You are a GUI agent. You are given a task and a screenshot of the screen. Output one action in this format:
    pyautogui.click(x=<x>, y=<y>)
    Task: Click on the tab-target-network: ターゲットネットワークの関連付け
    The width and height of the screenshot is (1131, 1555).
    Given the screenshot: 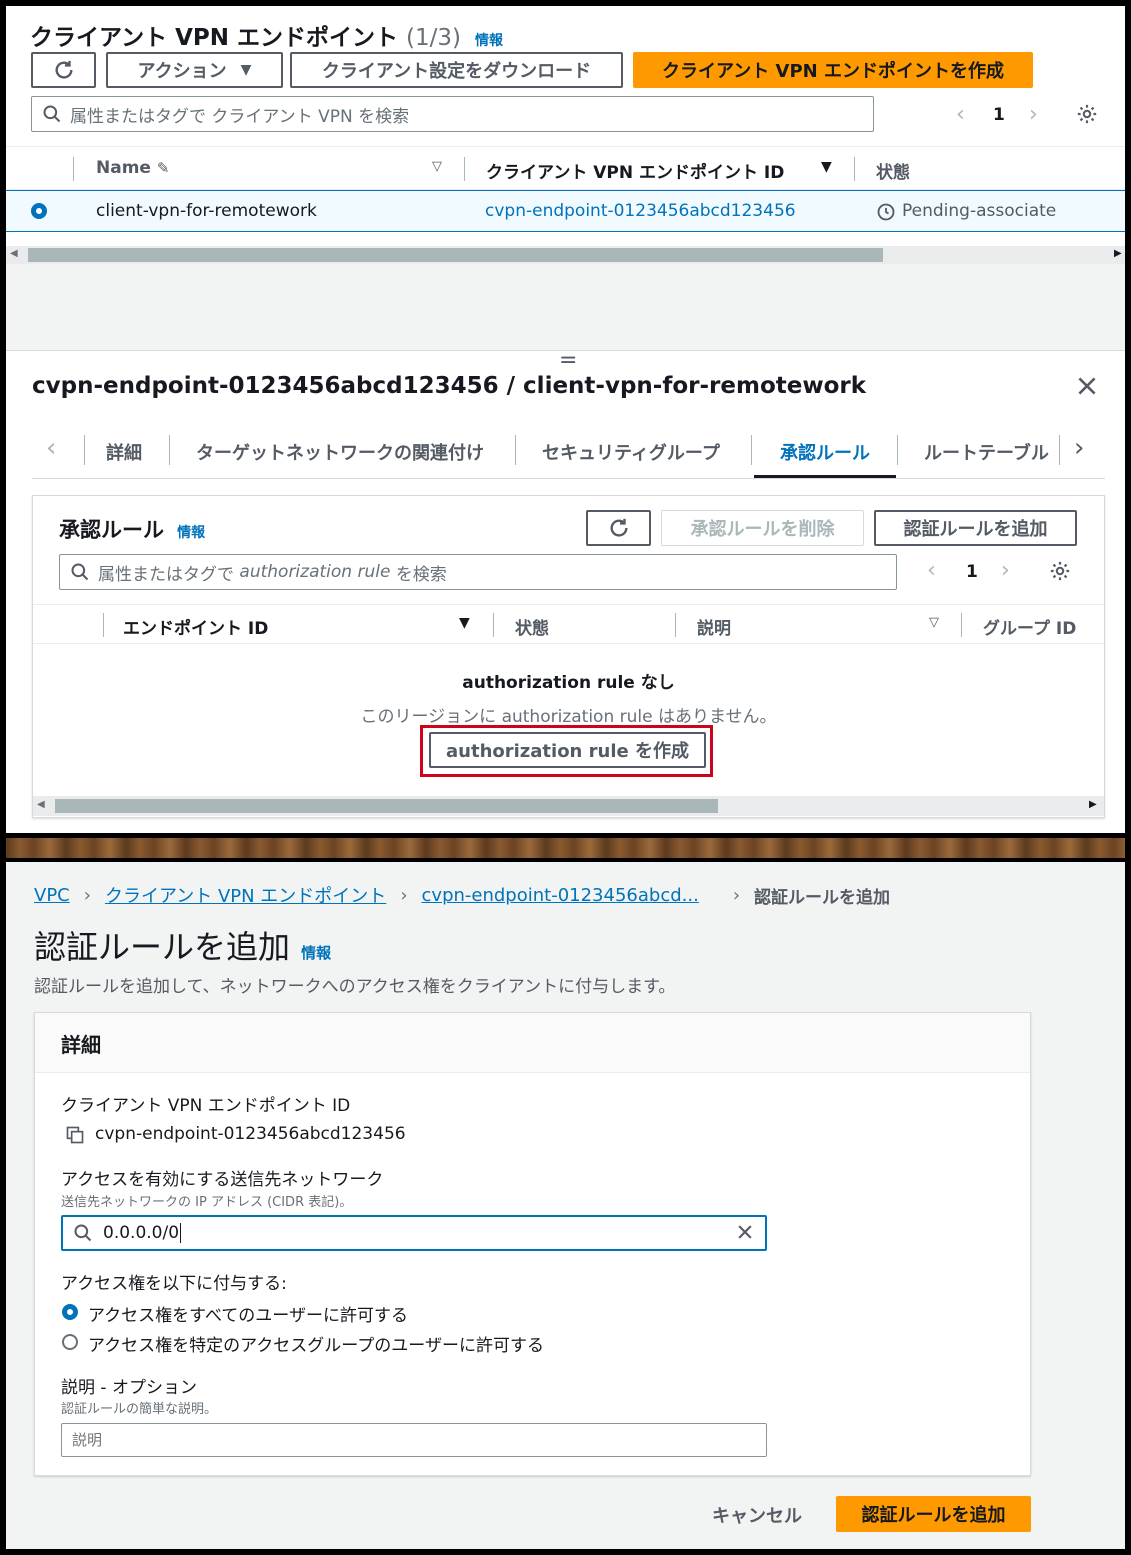 What is the action you would take?
    pyautogui.click(x=340, y=452)
    